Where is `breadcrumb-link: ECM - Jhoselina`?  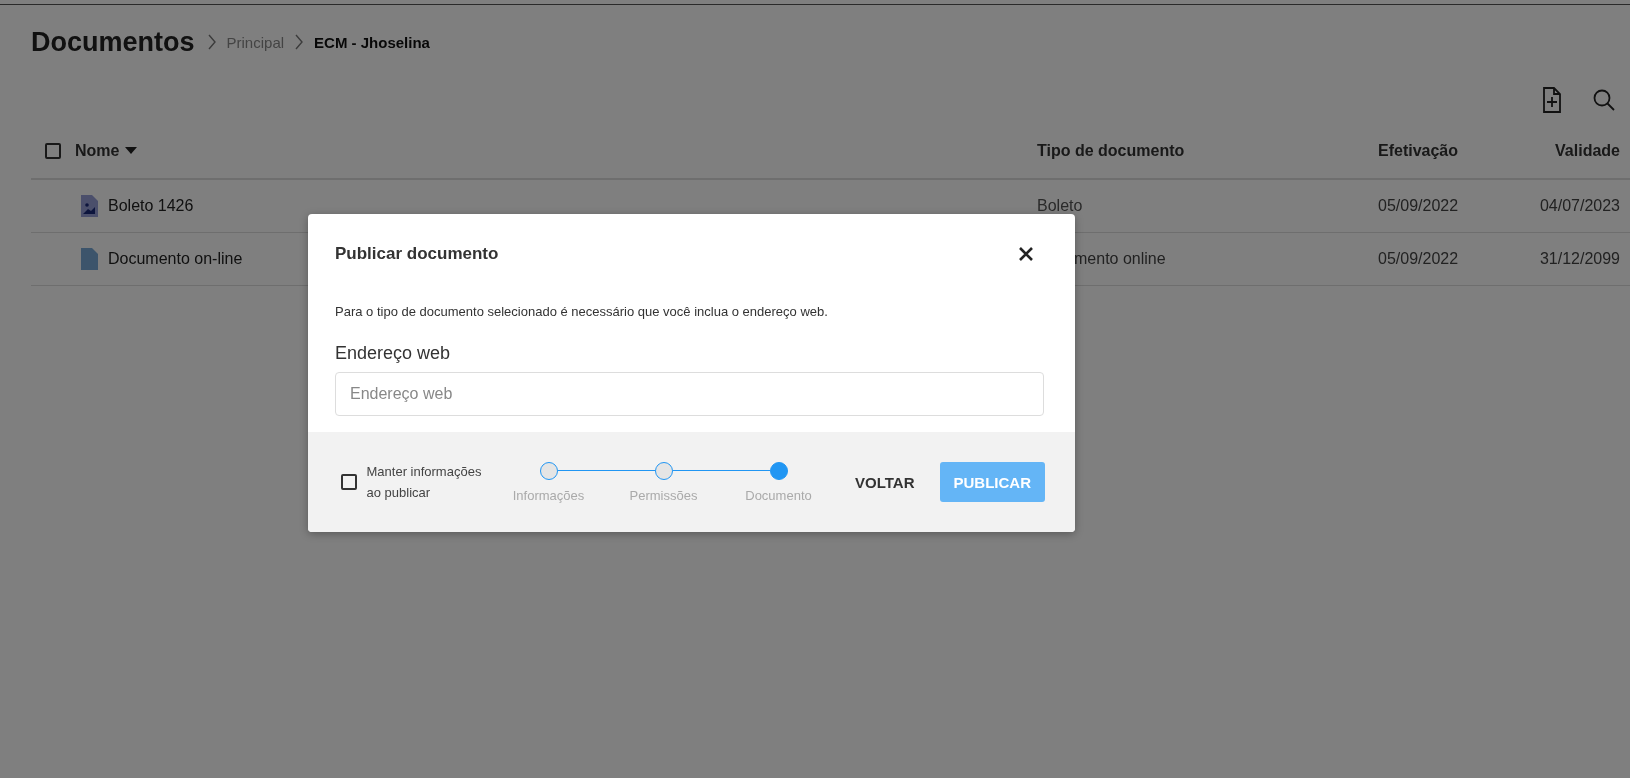 breadcrumb-link: ECM - Jhoselina is located at coordinates (372, 42).